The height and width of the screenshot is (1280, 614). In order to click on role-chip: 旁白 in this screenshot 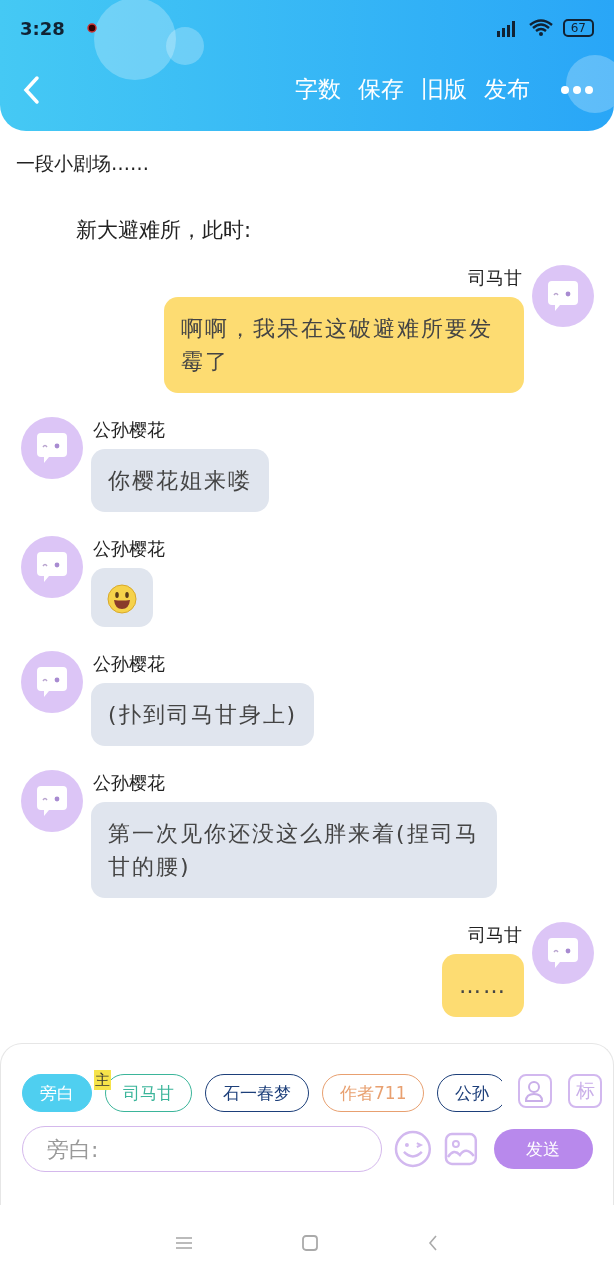, I will do `click(57, 1093)`.